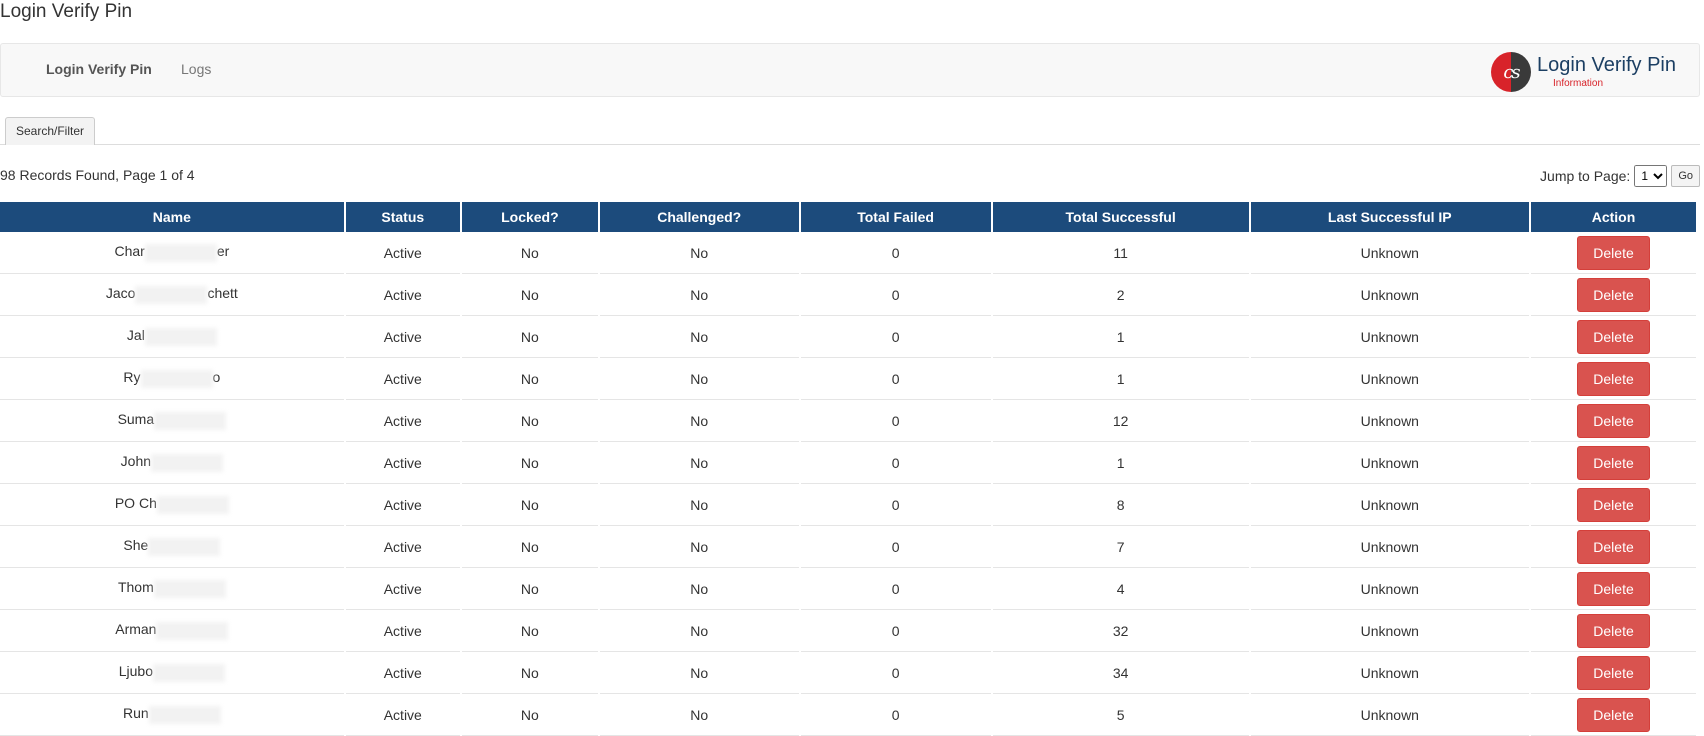 The image size is (1704, 736). What do you see at coordinates (1585, 176) in the screenshot?
I see `jump-label: Jump to Page:` at bounding box center [1585, 176].